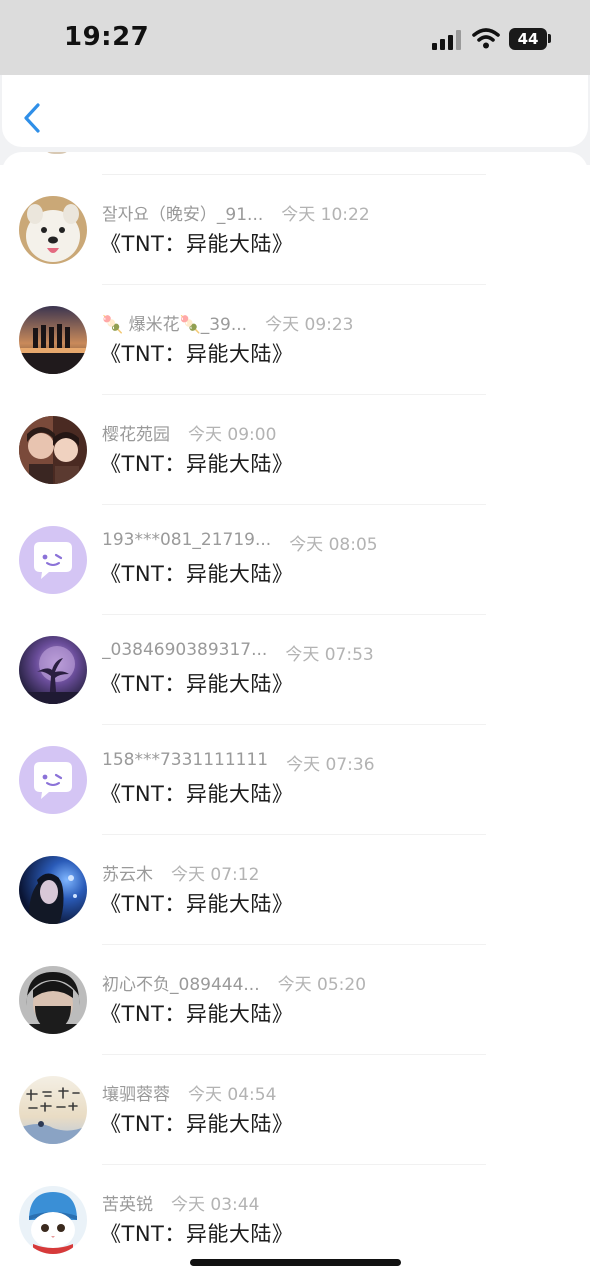 The height and width of the screenshot is (1280, 590). What do you see at coordinates (107, 37) in the screenshot?
I see `status-time: 19:27` at bounding box center [107, 37].